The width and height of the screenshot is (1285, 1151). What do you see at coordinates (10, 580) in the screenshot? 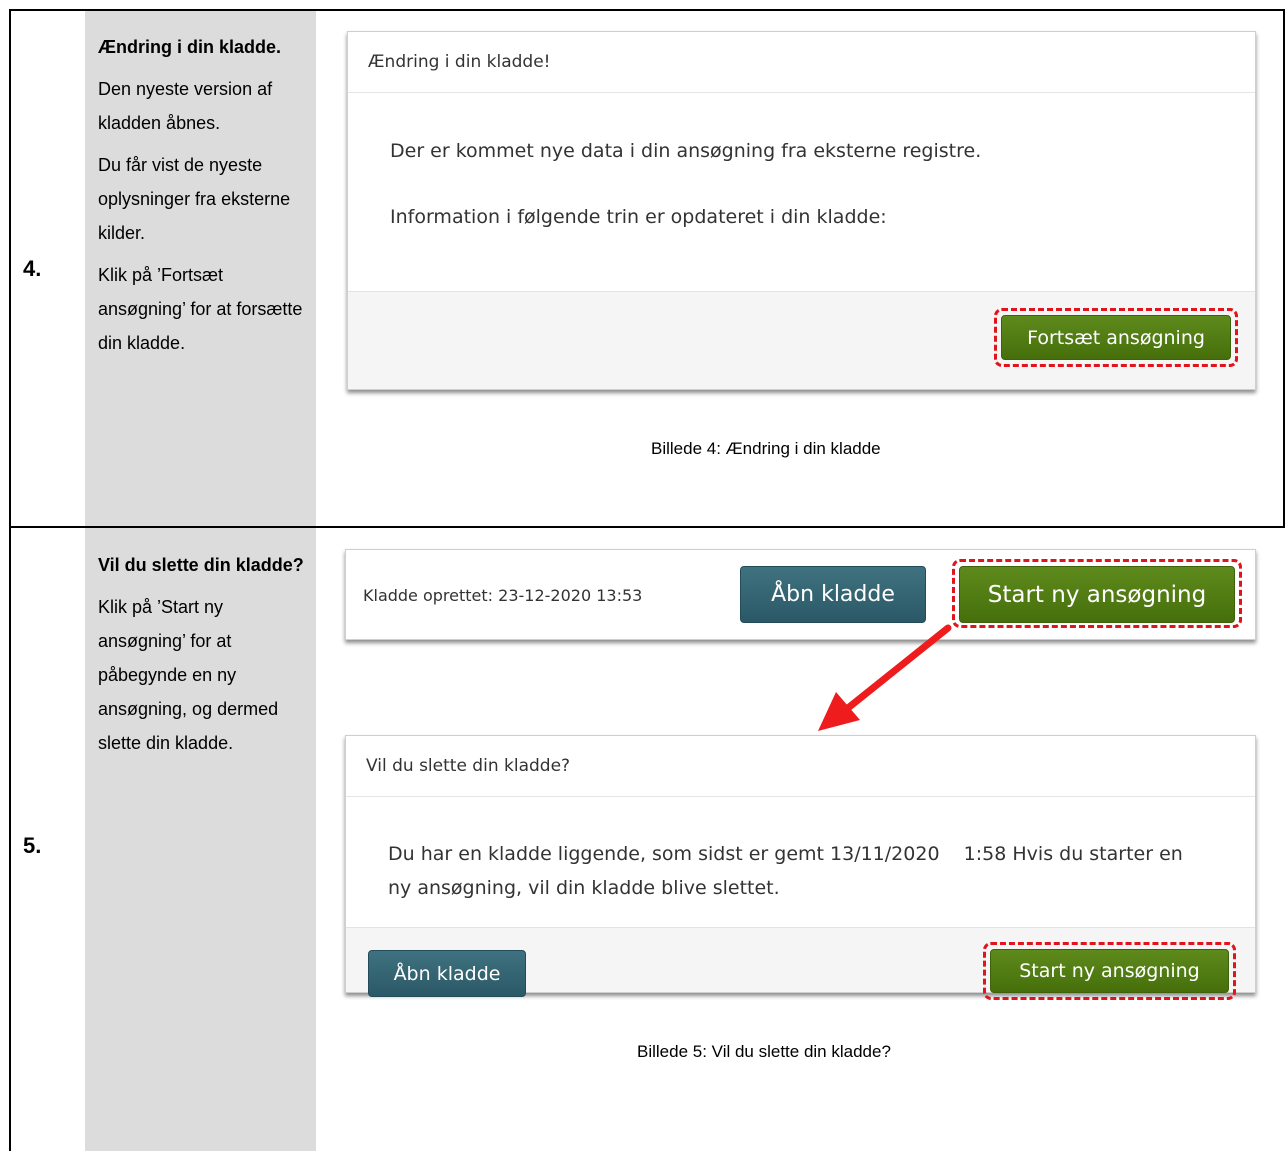
I see `table-left-border` at bounding box center [10, 580].